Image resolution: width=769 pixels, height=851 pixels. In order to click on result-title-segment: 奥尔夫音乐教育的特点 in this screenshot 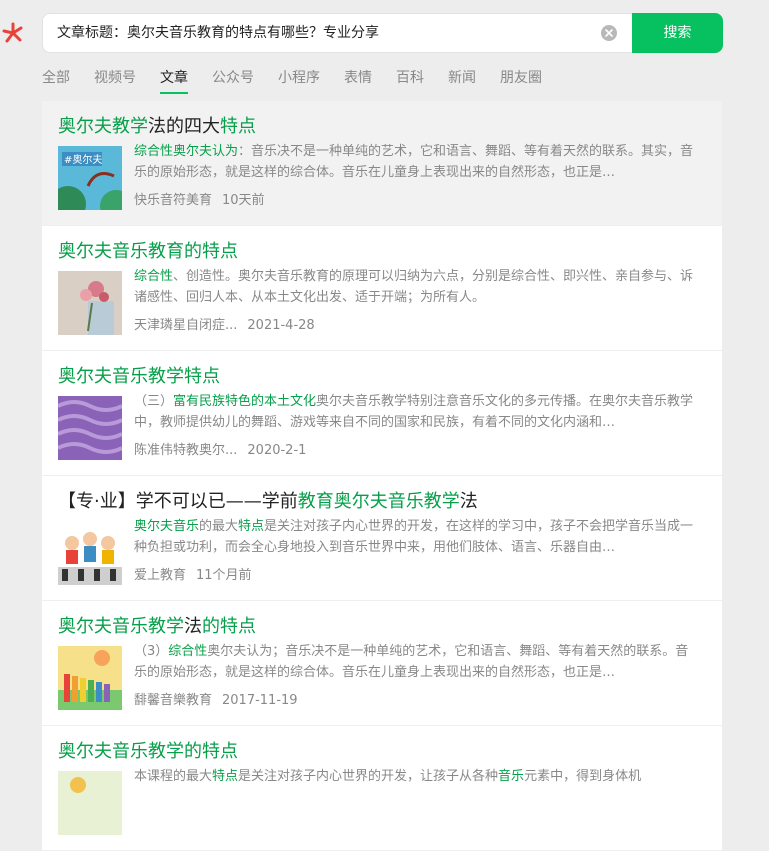, I will do `click(148, 251)`.